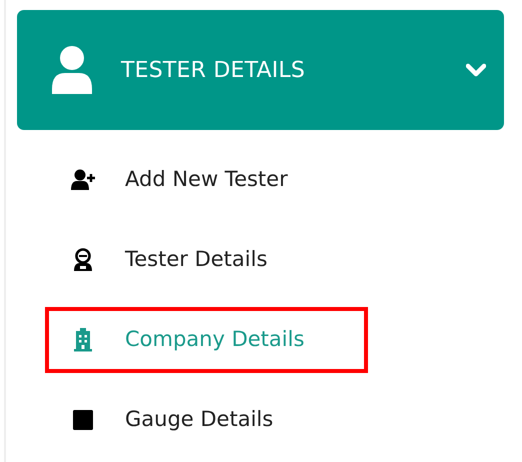  I want to click on user-plus-icon, so click(83, 180).